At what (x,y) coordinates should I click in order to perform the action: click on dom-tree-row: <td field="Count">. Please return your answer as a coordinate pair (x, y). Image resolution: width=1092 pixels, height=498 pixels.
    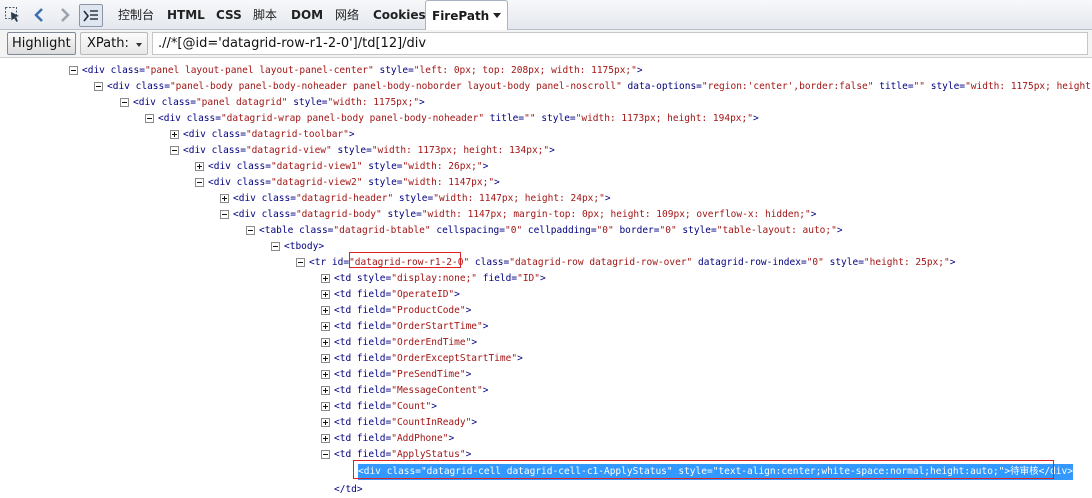
    Looking at the image, I should click on (546, 407).